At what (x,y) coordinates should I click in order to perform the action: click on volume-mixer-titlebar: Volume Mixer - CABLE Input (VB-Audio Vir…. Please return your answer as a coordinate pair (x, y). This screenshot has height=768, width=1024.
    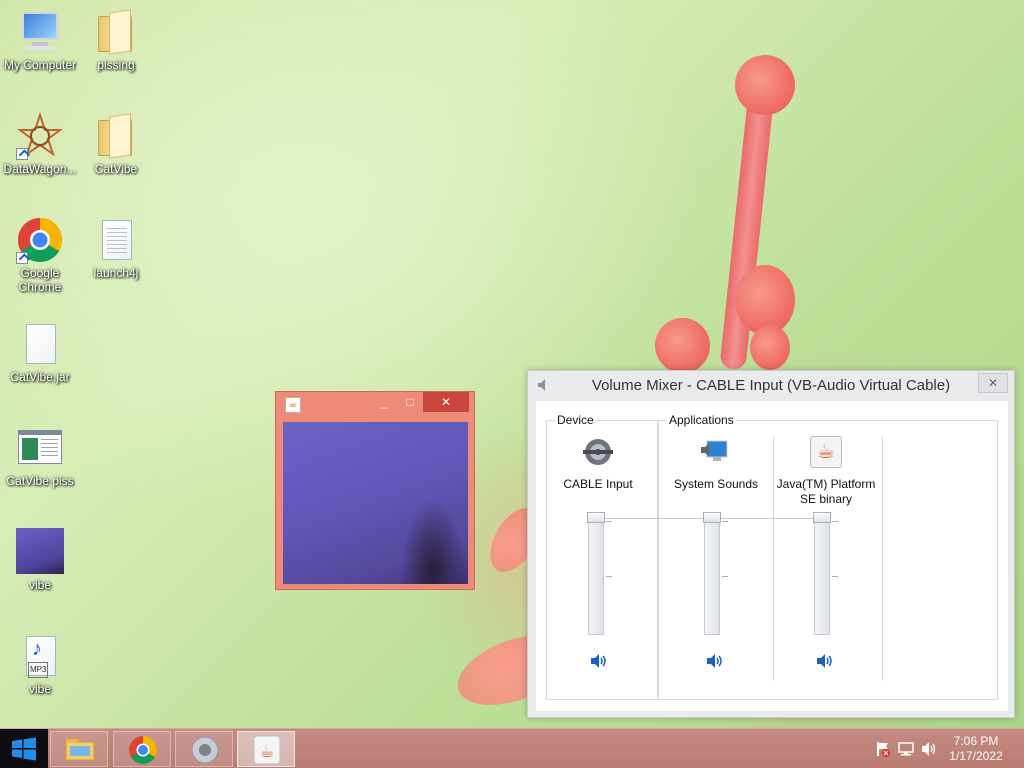
    Looking at the image, I should click on (771, 386).